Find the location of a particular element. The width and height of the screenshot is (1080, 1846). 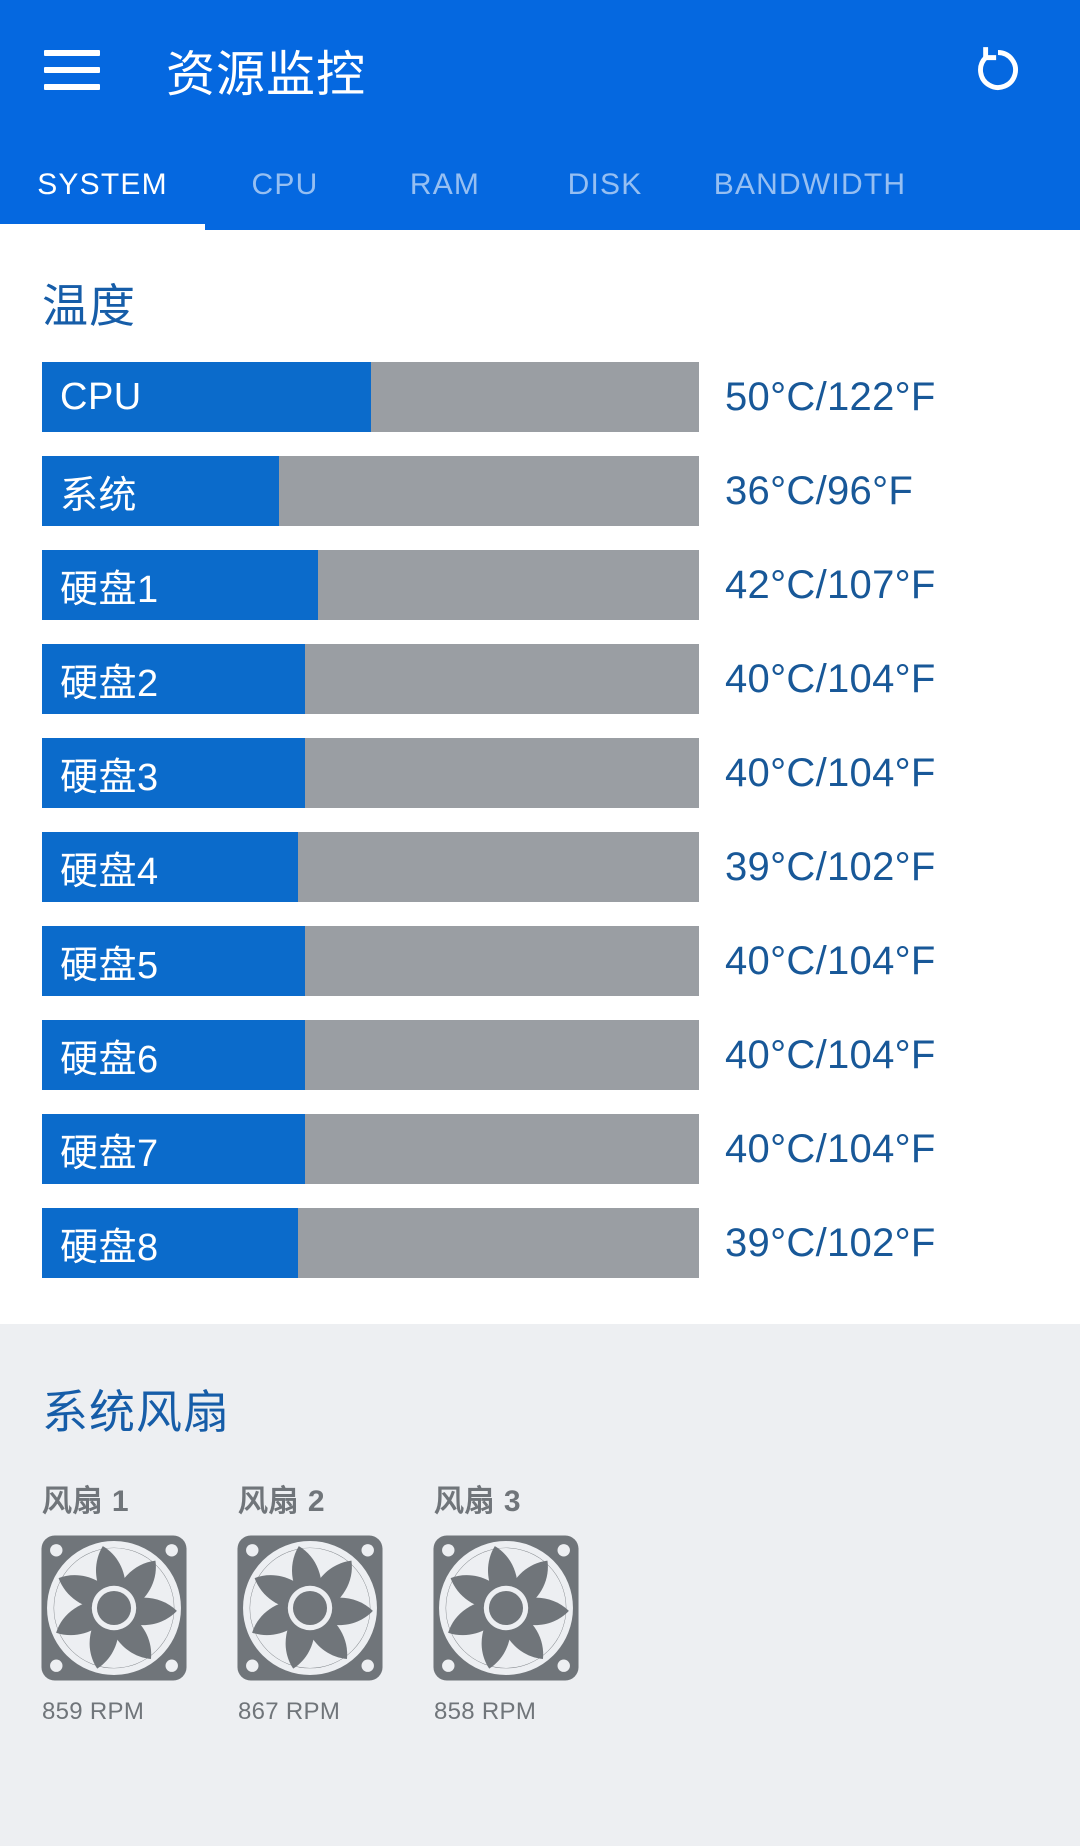

temperature-bar-label: 硬盘4 is located at coordinates (109, 871).